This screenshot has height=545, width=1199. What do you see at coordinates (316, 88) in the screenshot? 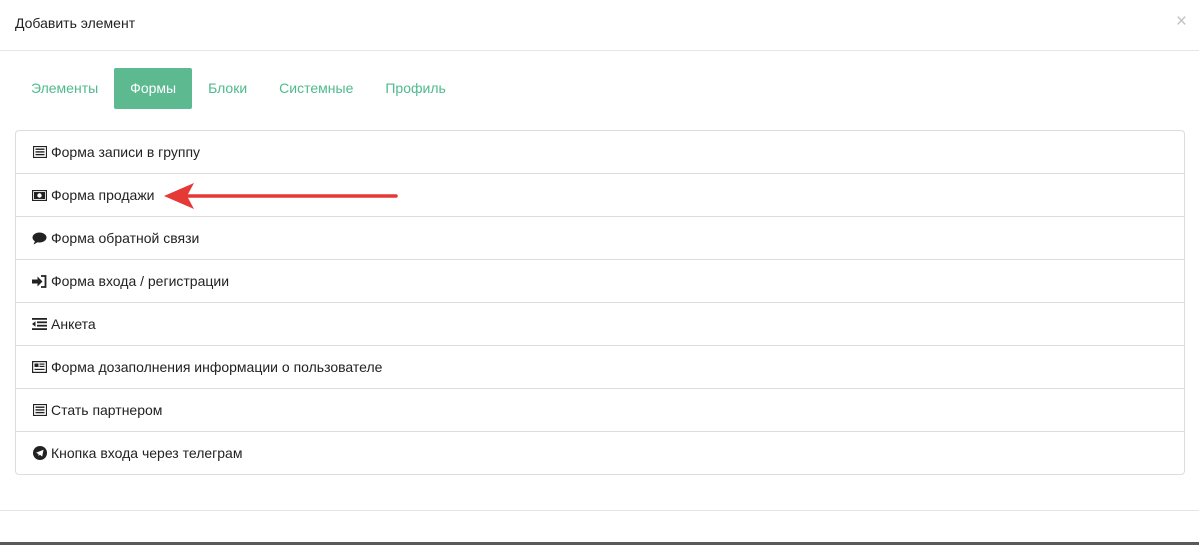
I see `tab-system: Системные` at bounding box center [316, 88].